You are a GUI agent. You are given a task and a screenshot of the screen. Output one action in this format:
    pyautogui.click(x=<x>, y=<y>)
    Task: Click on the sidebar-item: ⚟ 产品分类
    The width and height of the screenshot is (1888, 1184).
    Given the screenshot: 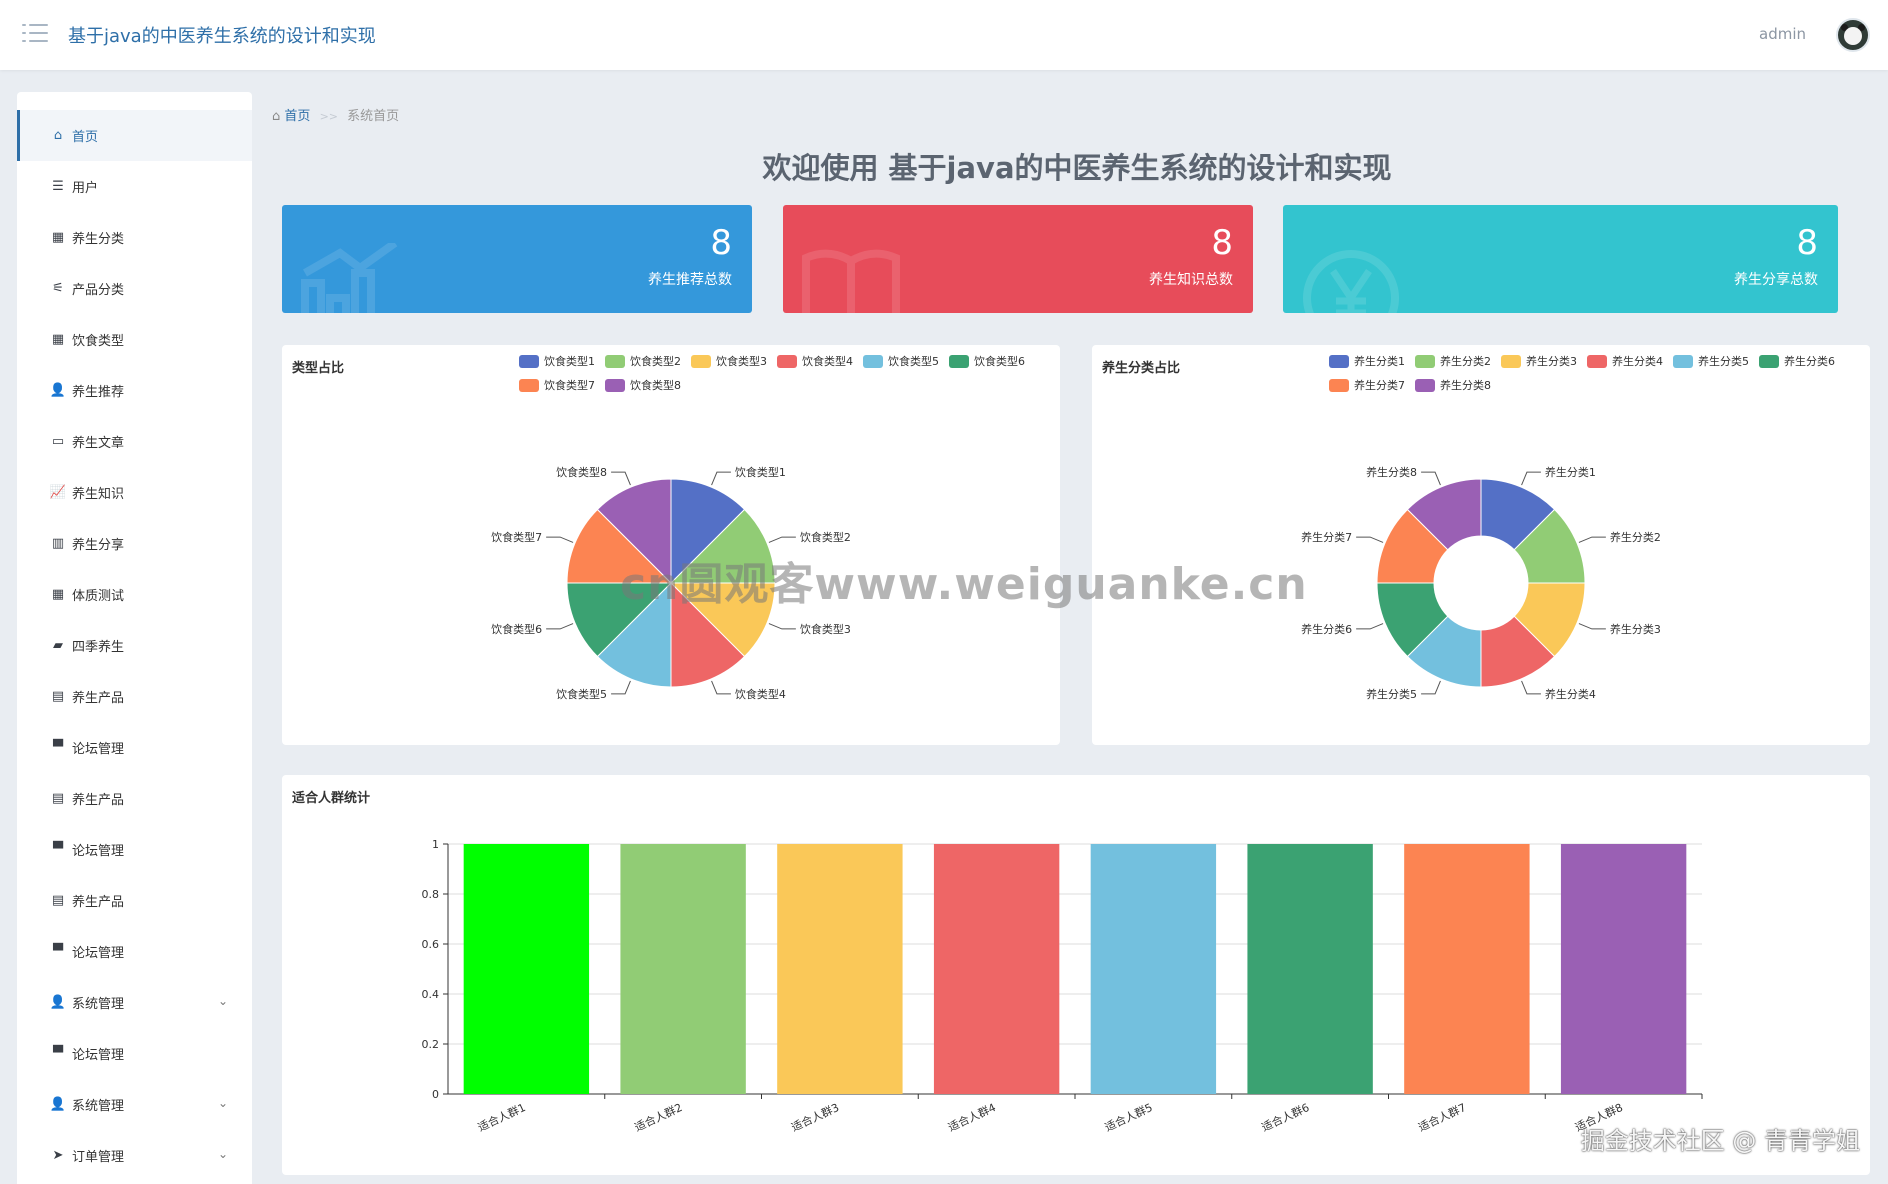 What is the action you would take?
    pyautogui.click(x=134, y=288)
    